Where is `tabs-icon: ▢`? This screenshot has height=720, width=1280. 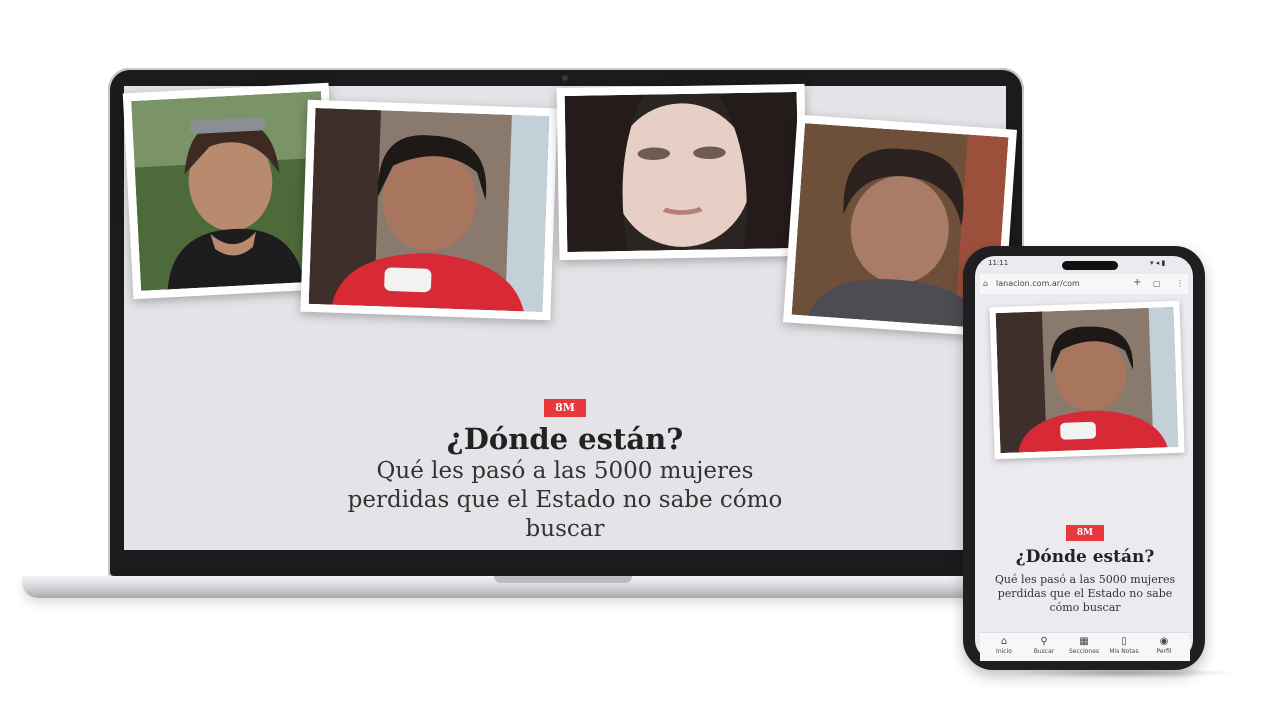 tabs-icon: ▢ is located at coordinates (1157, 283).